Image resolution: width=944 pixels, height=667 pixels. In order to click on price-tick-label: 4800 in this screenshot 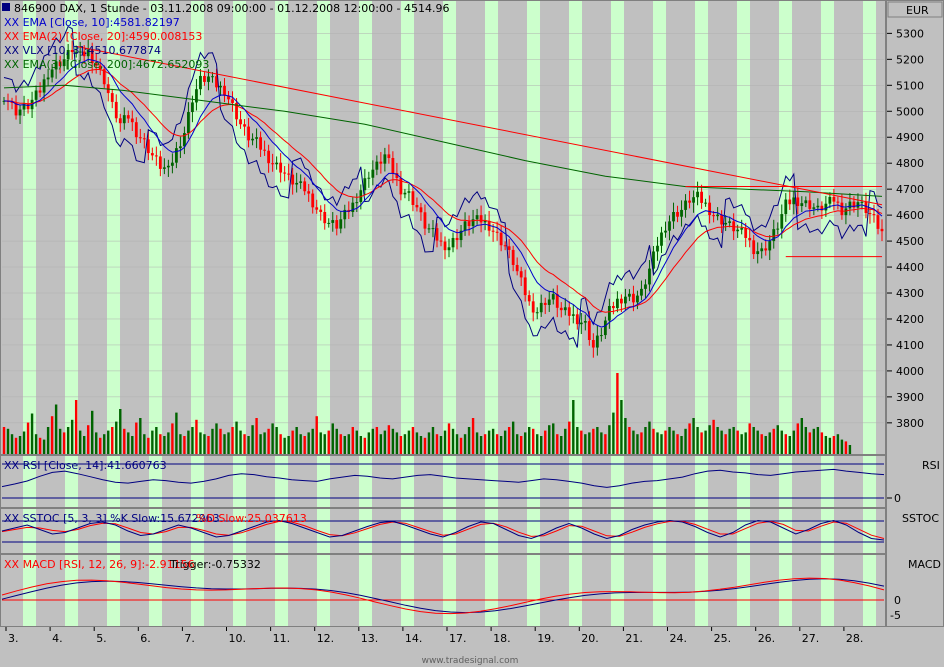, I will do `click(910, 163)`.